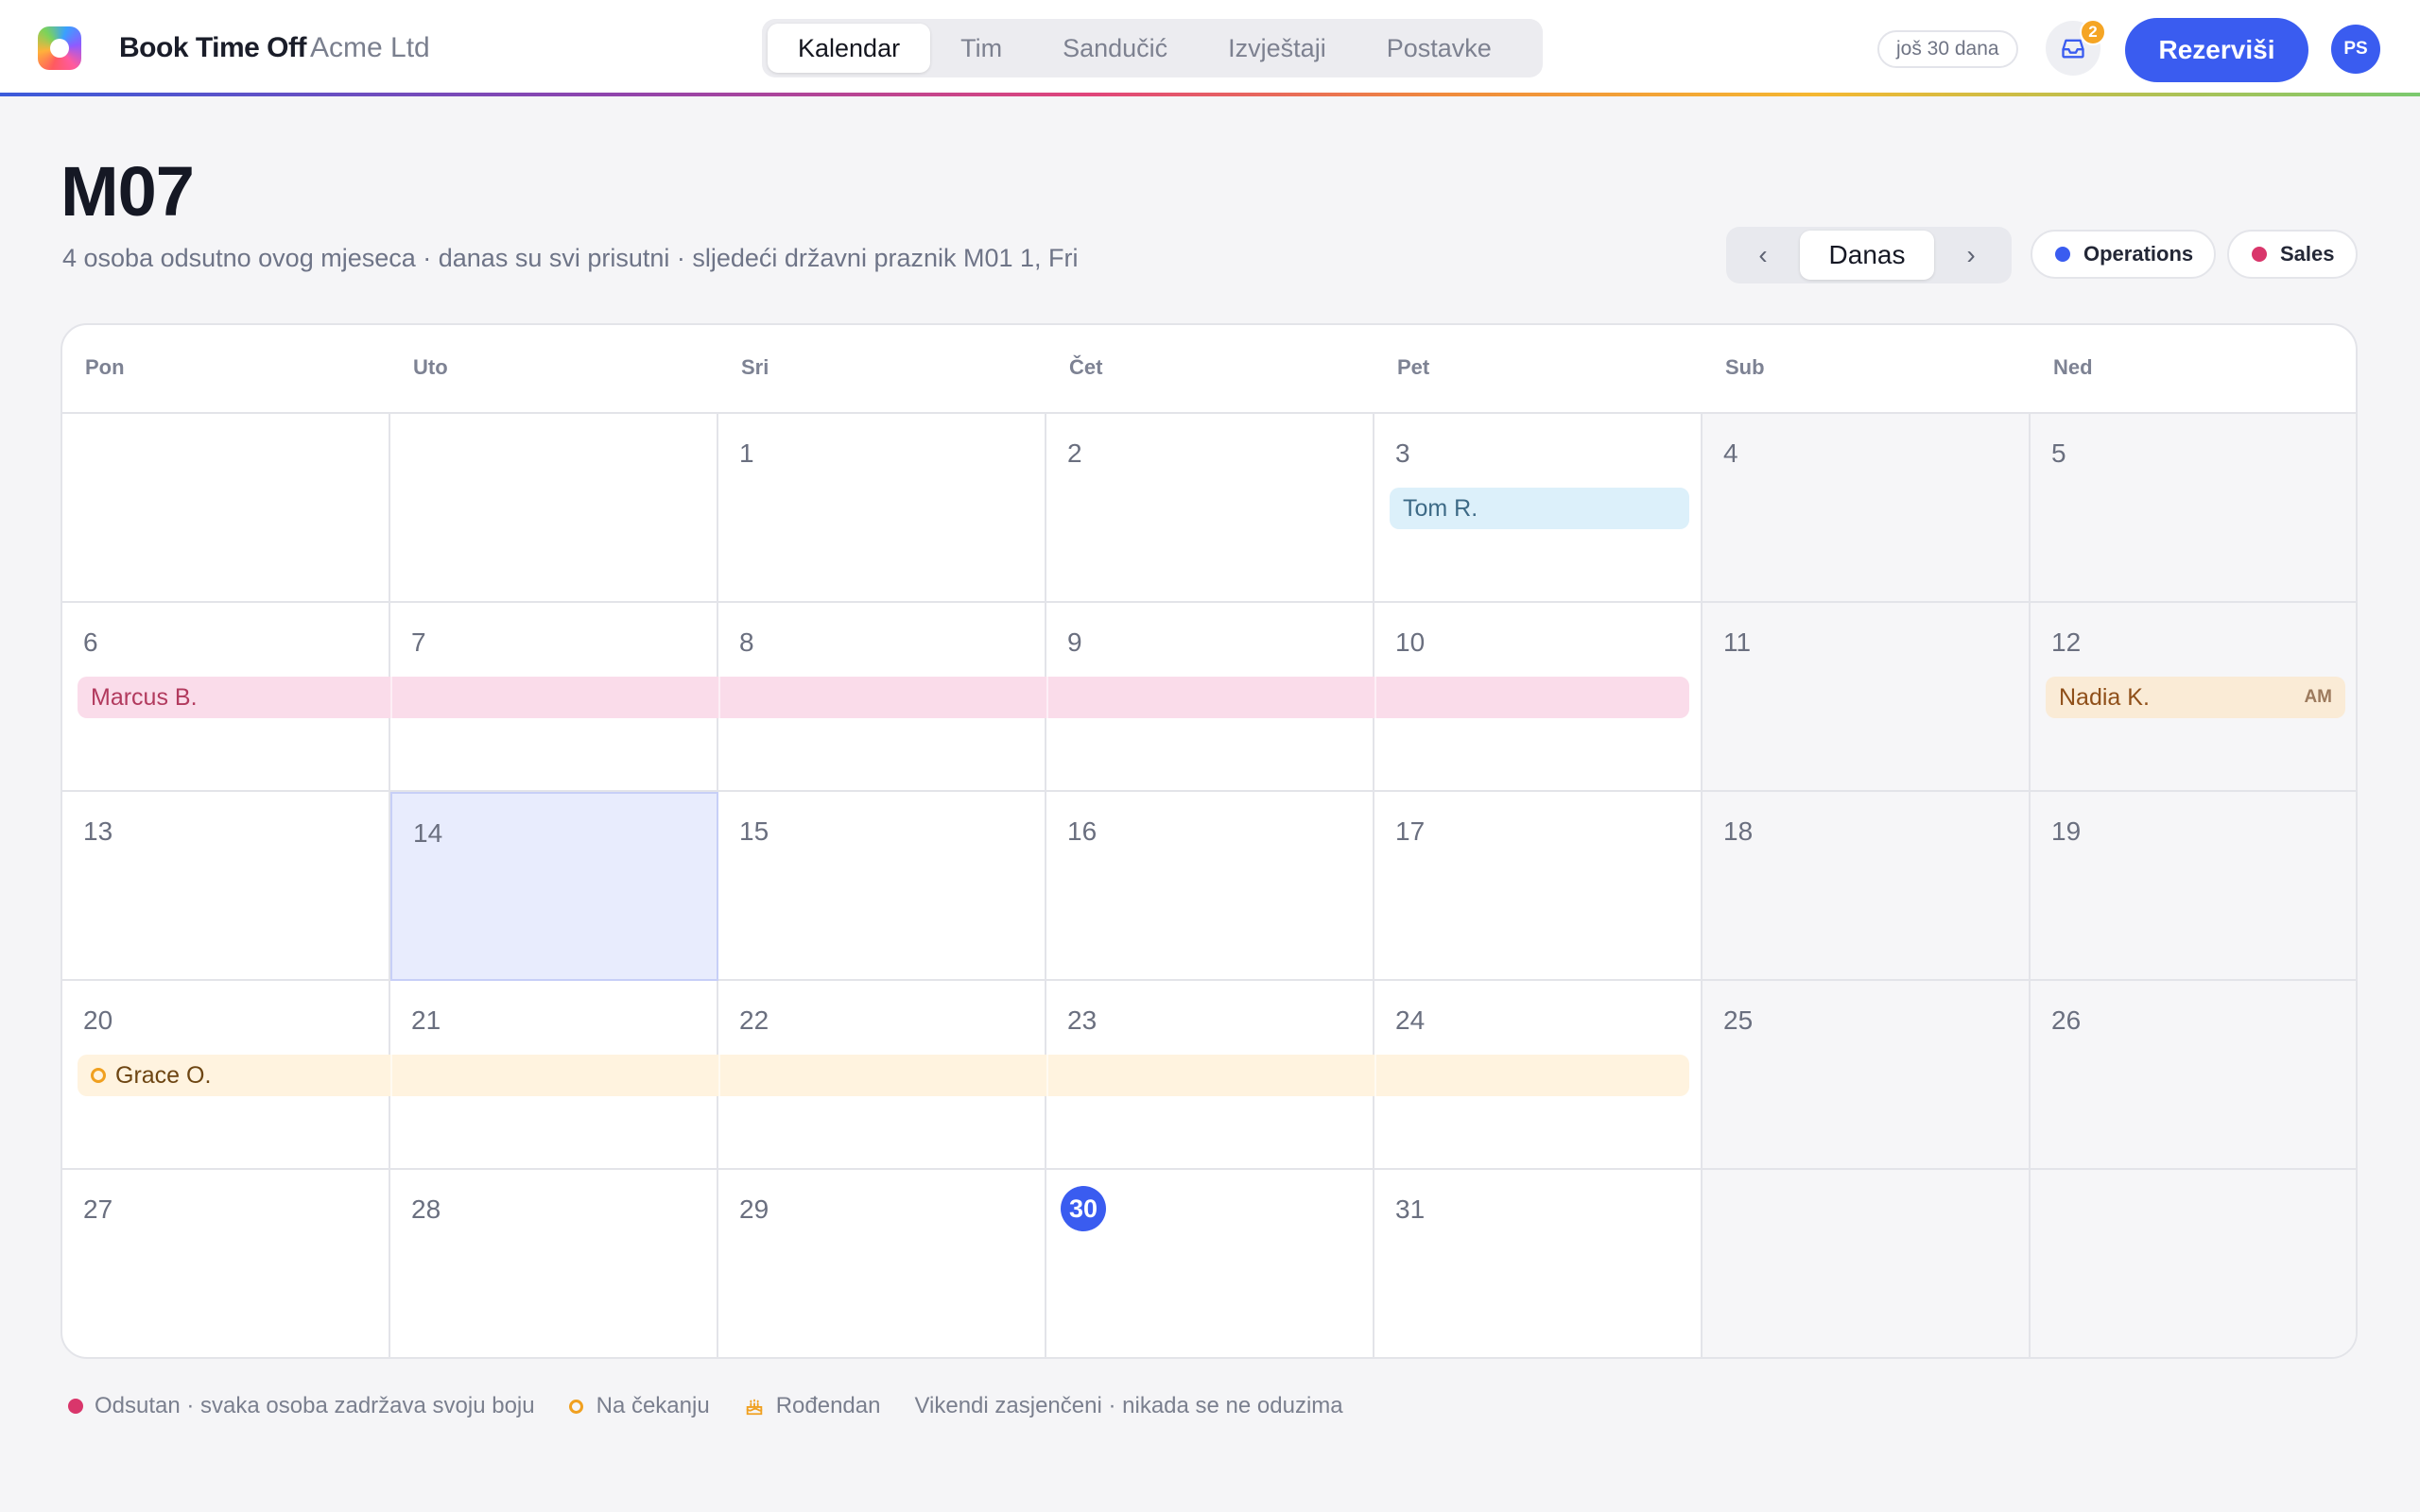  What do you see at coordinates (2193, 508) in the screenshot?
I see `day-cell-5: 5` at bounding box center [2193, 508].